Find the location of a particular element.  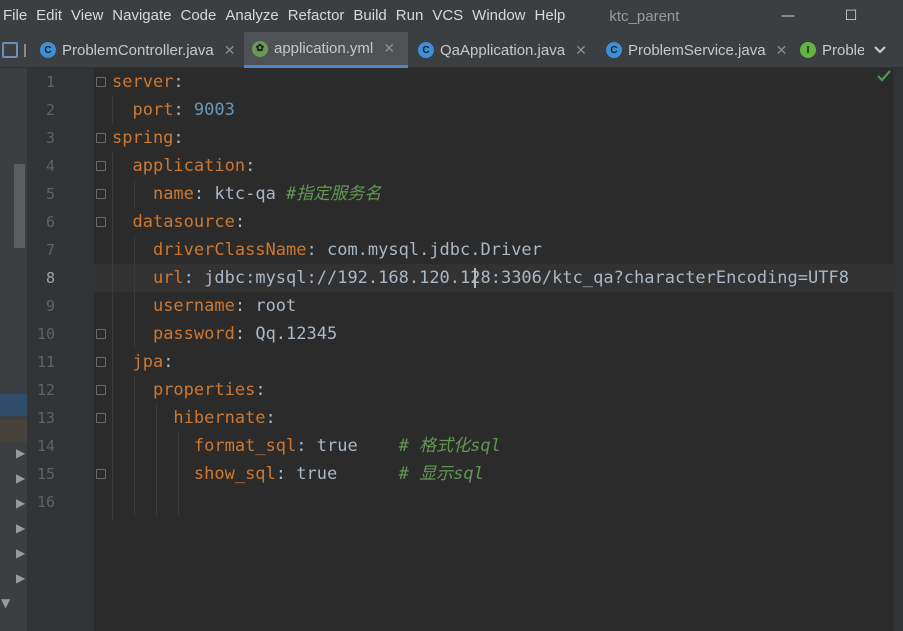

collapse-arrow-icon: ▼ is located at coordinates (5, 603).